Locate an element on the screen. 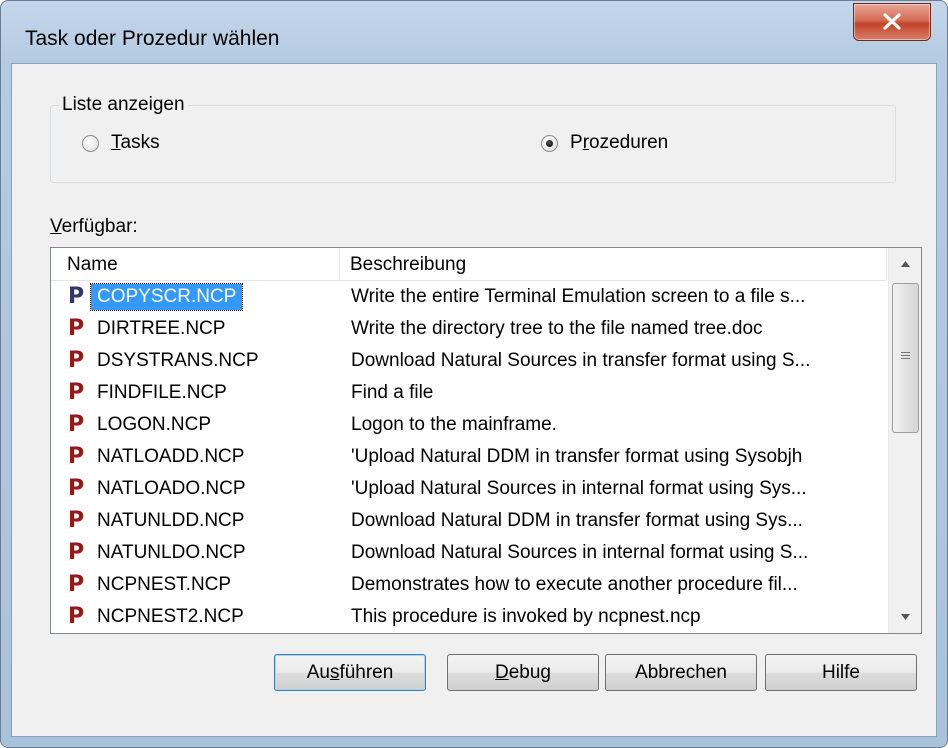  radio-tasks: Tasks is located at coordinates (121, 143).